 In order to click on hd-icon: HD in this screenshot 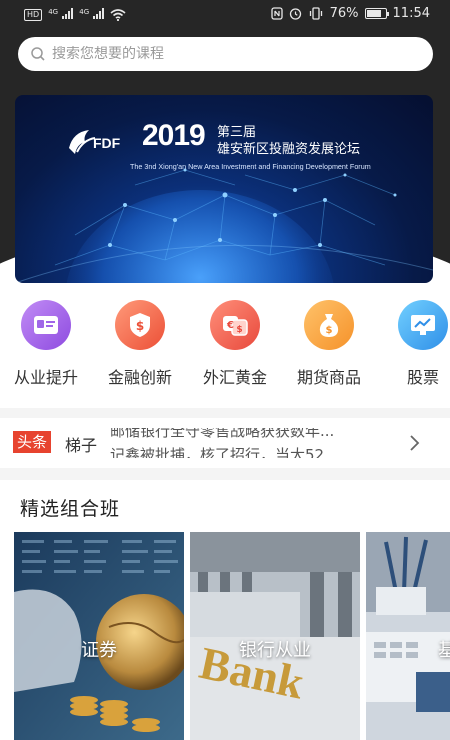, I will do `click(33, 15)`.